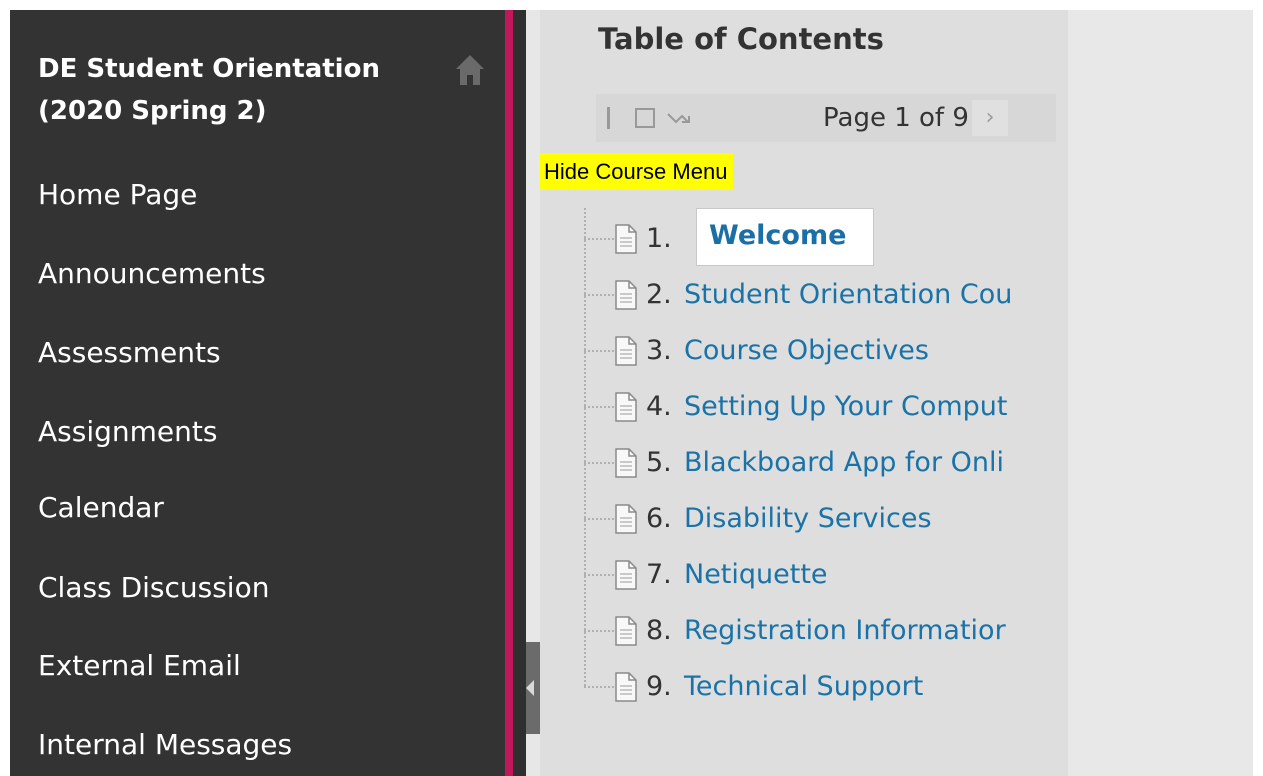 Image resolution: width=1263 pixels, height=776 pixels. I want to click on toc-title: Table of Contents, so click(741, 39).